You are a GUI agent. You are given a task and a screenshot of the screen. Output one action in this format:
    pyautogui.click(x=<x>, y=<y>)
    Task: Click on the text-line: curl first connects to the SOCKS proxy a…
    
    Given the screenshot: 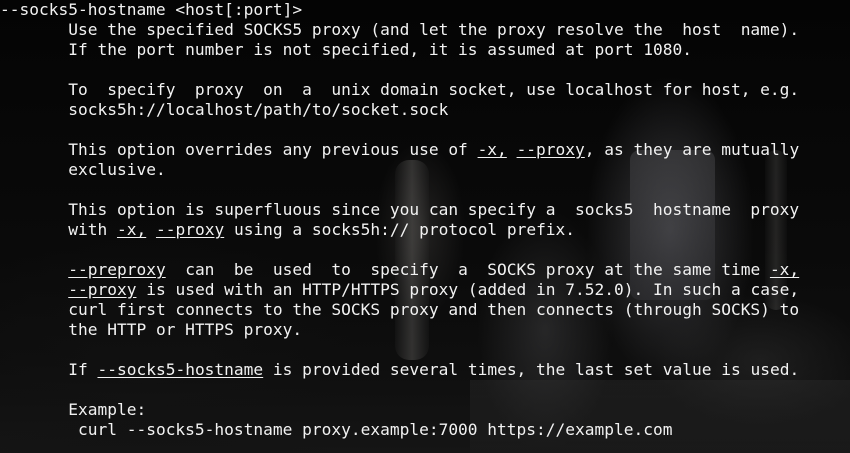 What is the action you would take?
    pyautogui.click(x=399, y=310)
    